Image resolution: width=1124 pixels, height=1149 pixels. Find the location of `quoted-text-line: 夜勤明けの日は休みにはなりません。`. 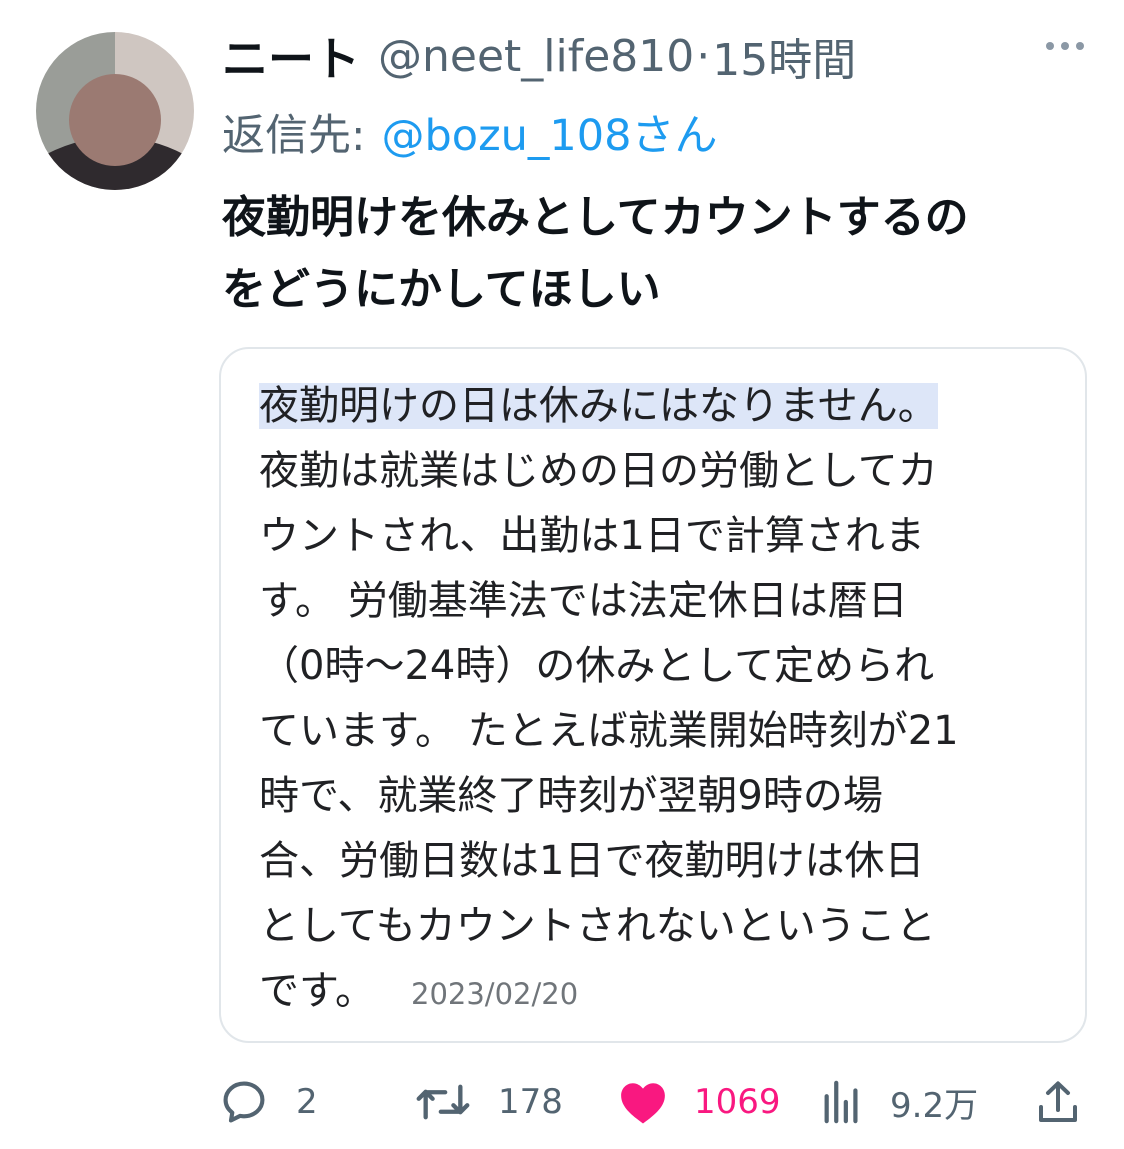

quoted-text-line: 夜勤明けの日は休みにはなりません。 is located at coordinates (659, 406).